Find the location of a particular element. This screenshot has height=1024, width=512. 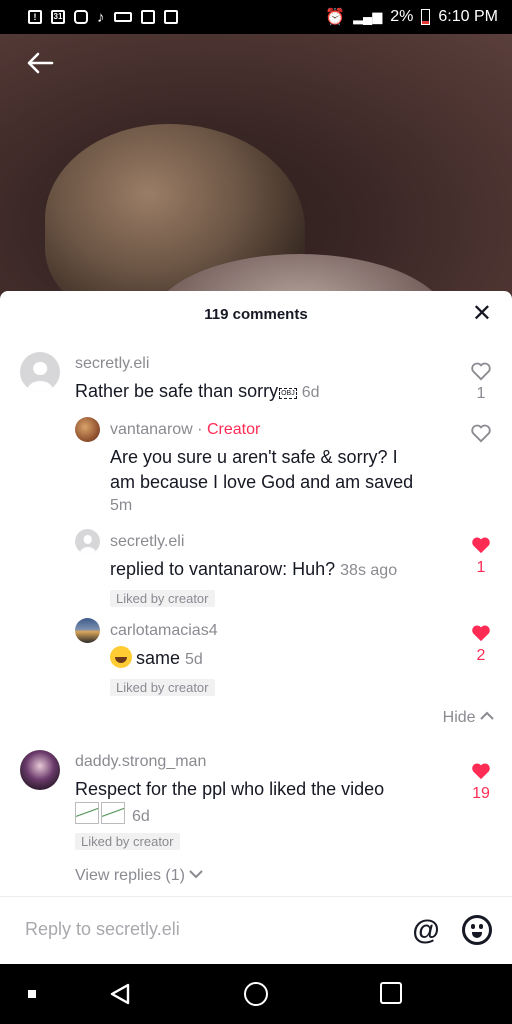

nav-home-icon is located at coordinates (256, 994).